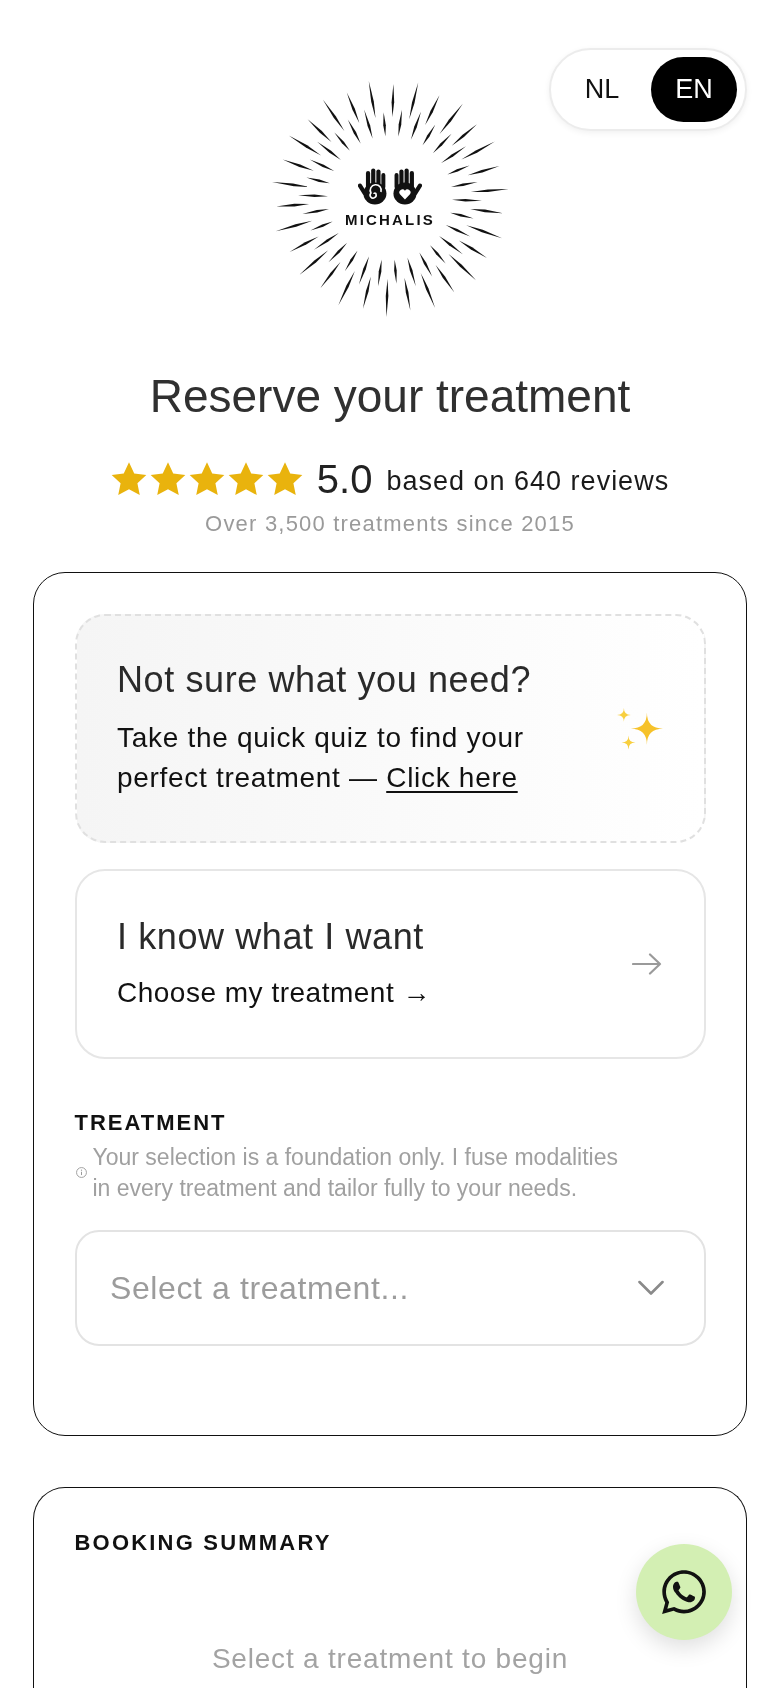  I want to click on review-count: based on 640 reviews, so click(528, 481).